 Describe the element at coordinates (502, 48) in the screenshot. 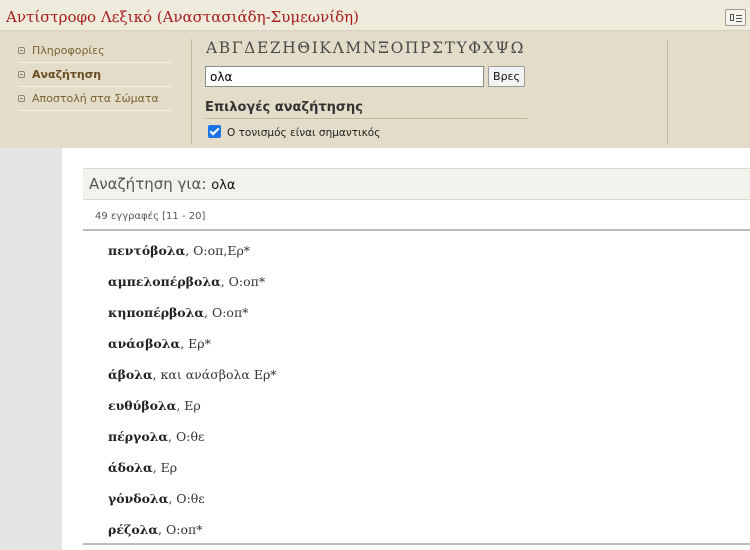

I see `letter-link: Ψ` at that location.